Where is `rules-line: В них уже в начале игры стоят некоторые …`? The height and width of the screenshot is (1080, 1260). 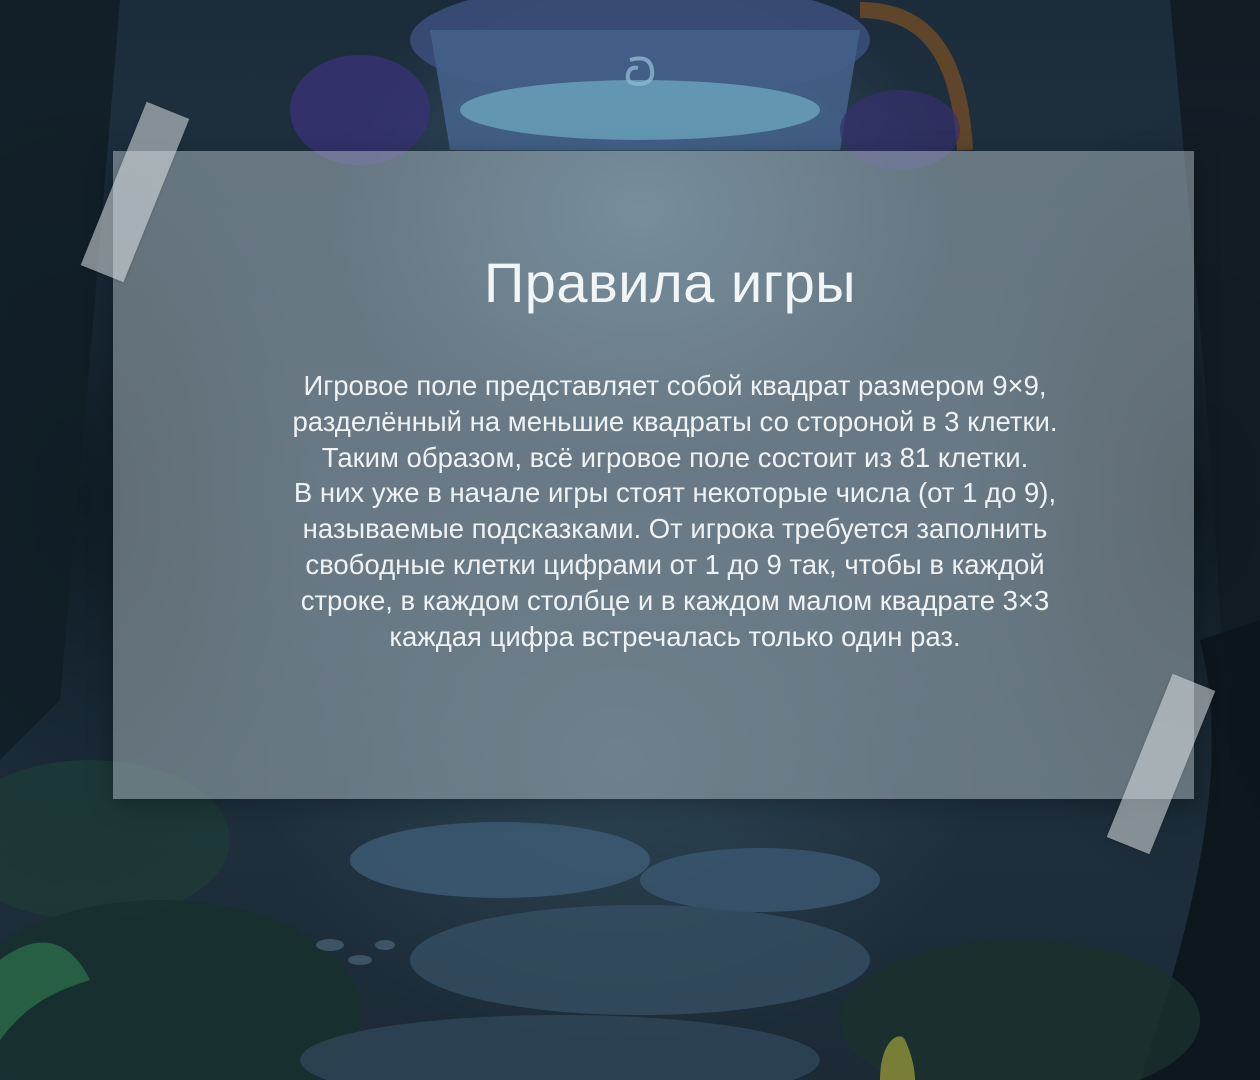
rules-line: В них уже в начале игры стоят некоторые … is located at coordinates (675, 493).